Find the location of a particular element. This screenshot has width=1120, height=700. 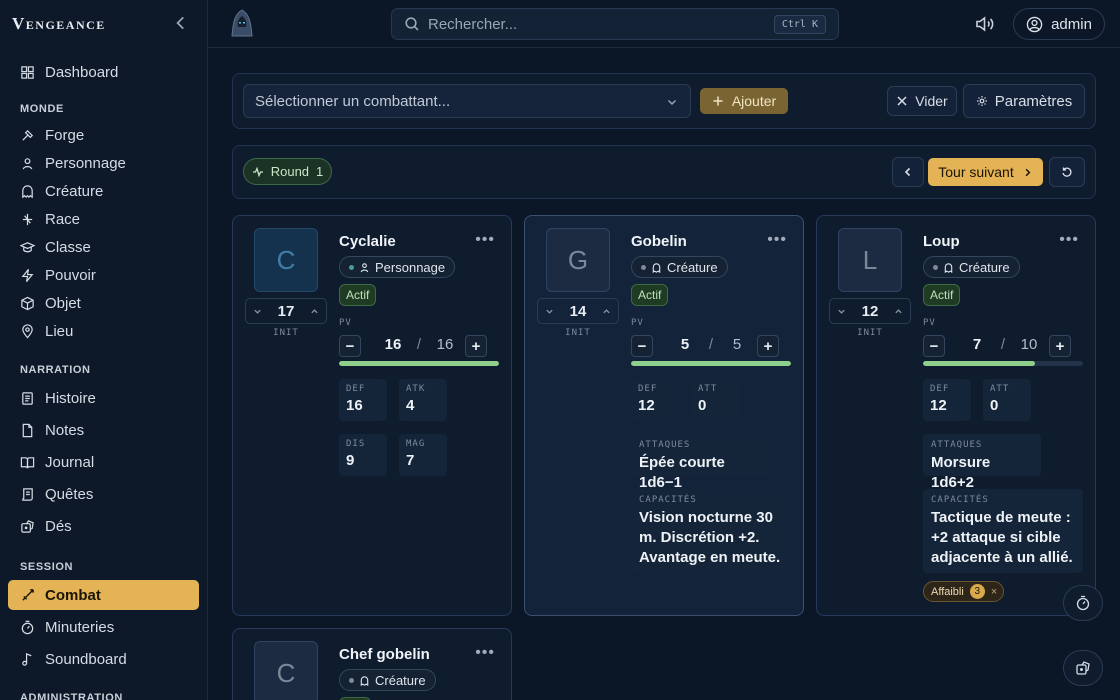

pv-bar is located at coordinates (1003, 363).